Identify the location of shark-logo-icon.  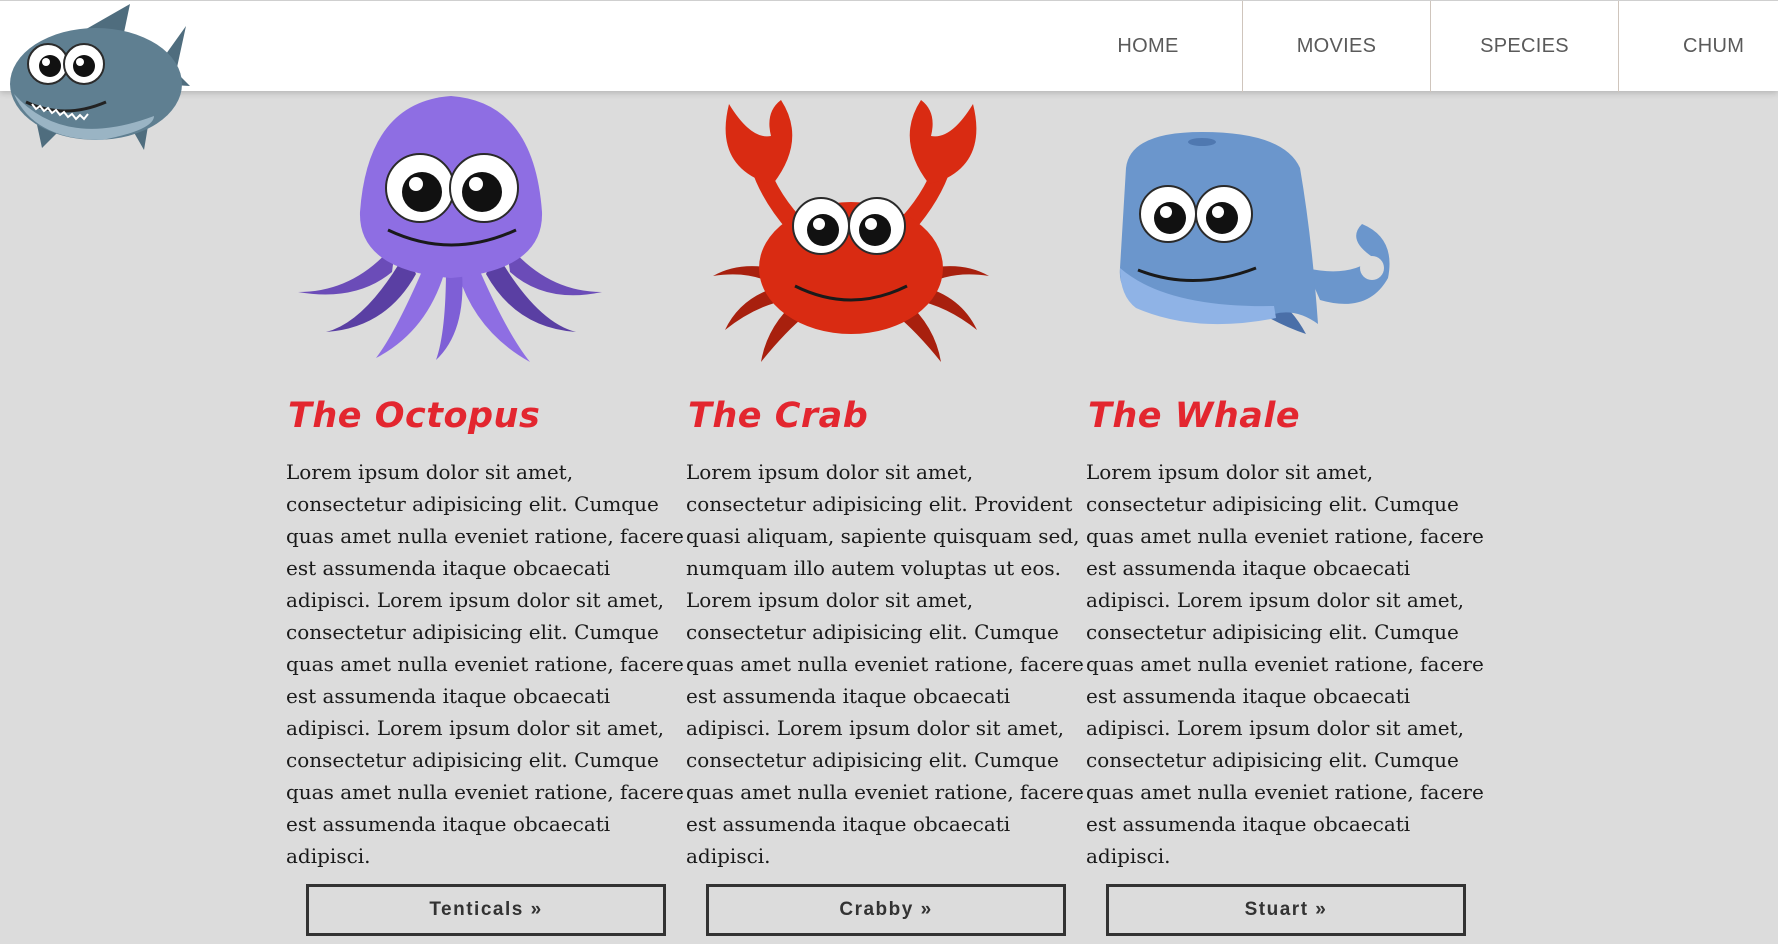
(97, 76).